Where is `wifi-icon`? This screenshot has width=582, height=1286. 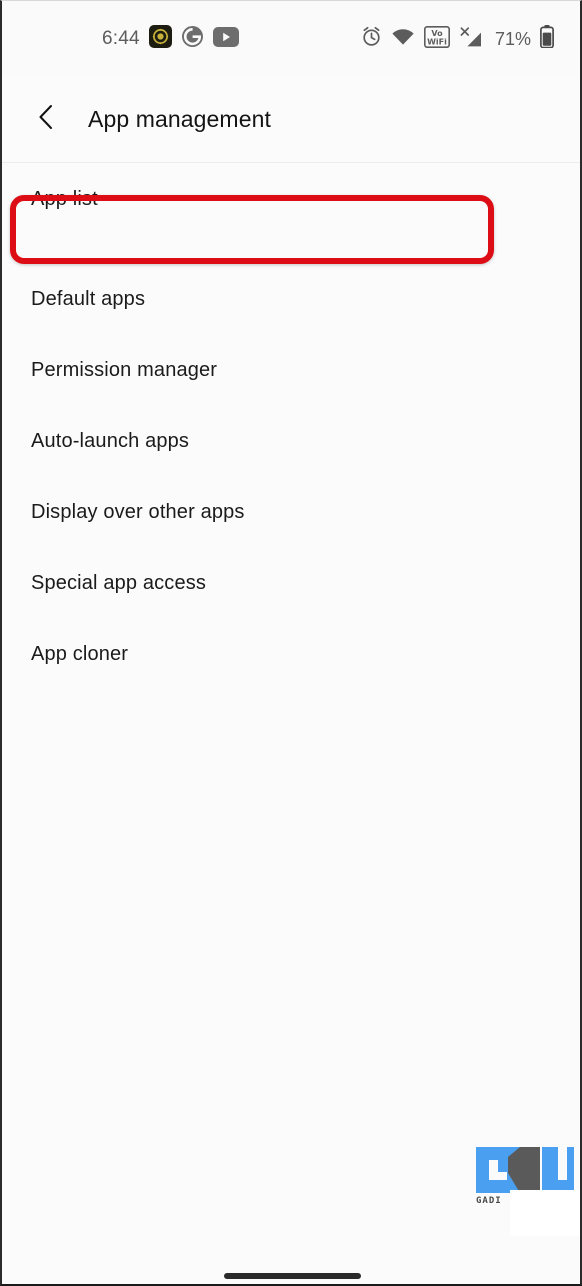 wifi-icon is located at coordinates (403, 39).